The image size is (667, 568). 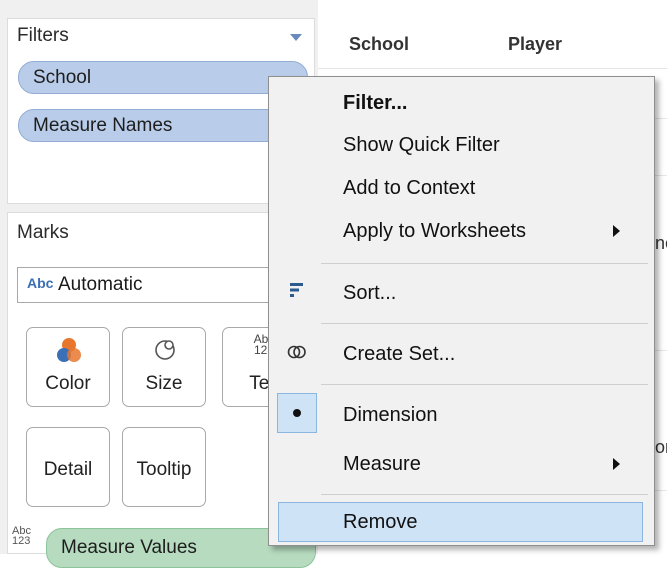 I want to click on radio-dot-icon, so click(x=297, y=413).